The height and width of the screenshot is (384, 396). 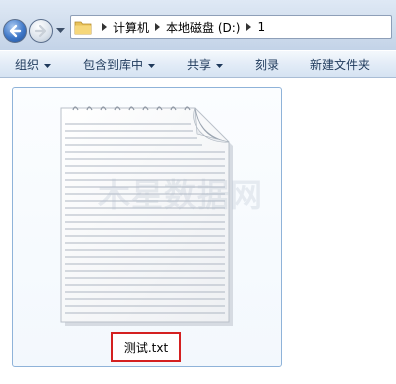 I want to click on navigation-bar: 计算机 本地磁盘 (D:) 1, so click(x=198, y=25).